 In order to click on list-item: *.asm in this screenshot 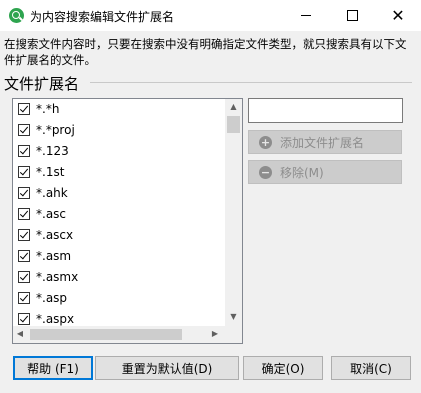, I will do `click(119, 256)`.